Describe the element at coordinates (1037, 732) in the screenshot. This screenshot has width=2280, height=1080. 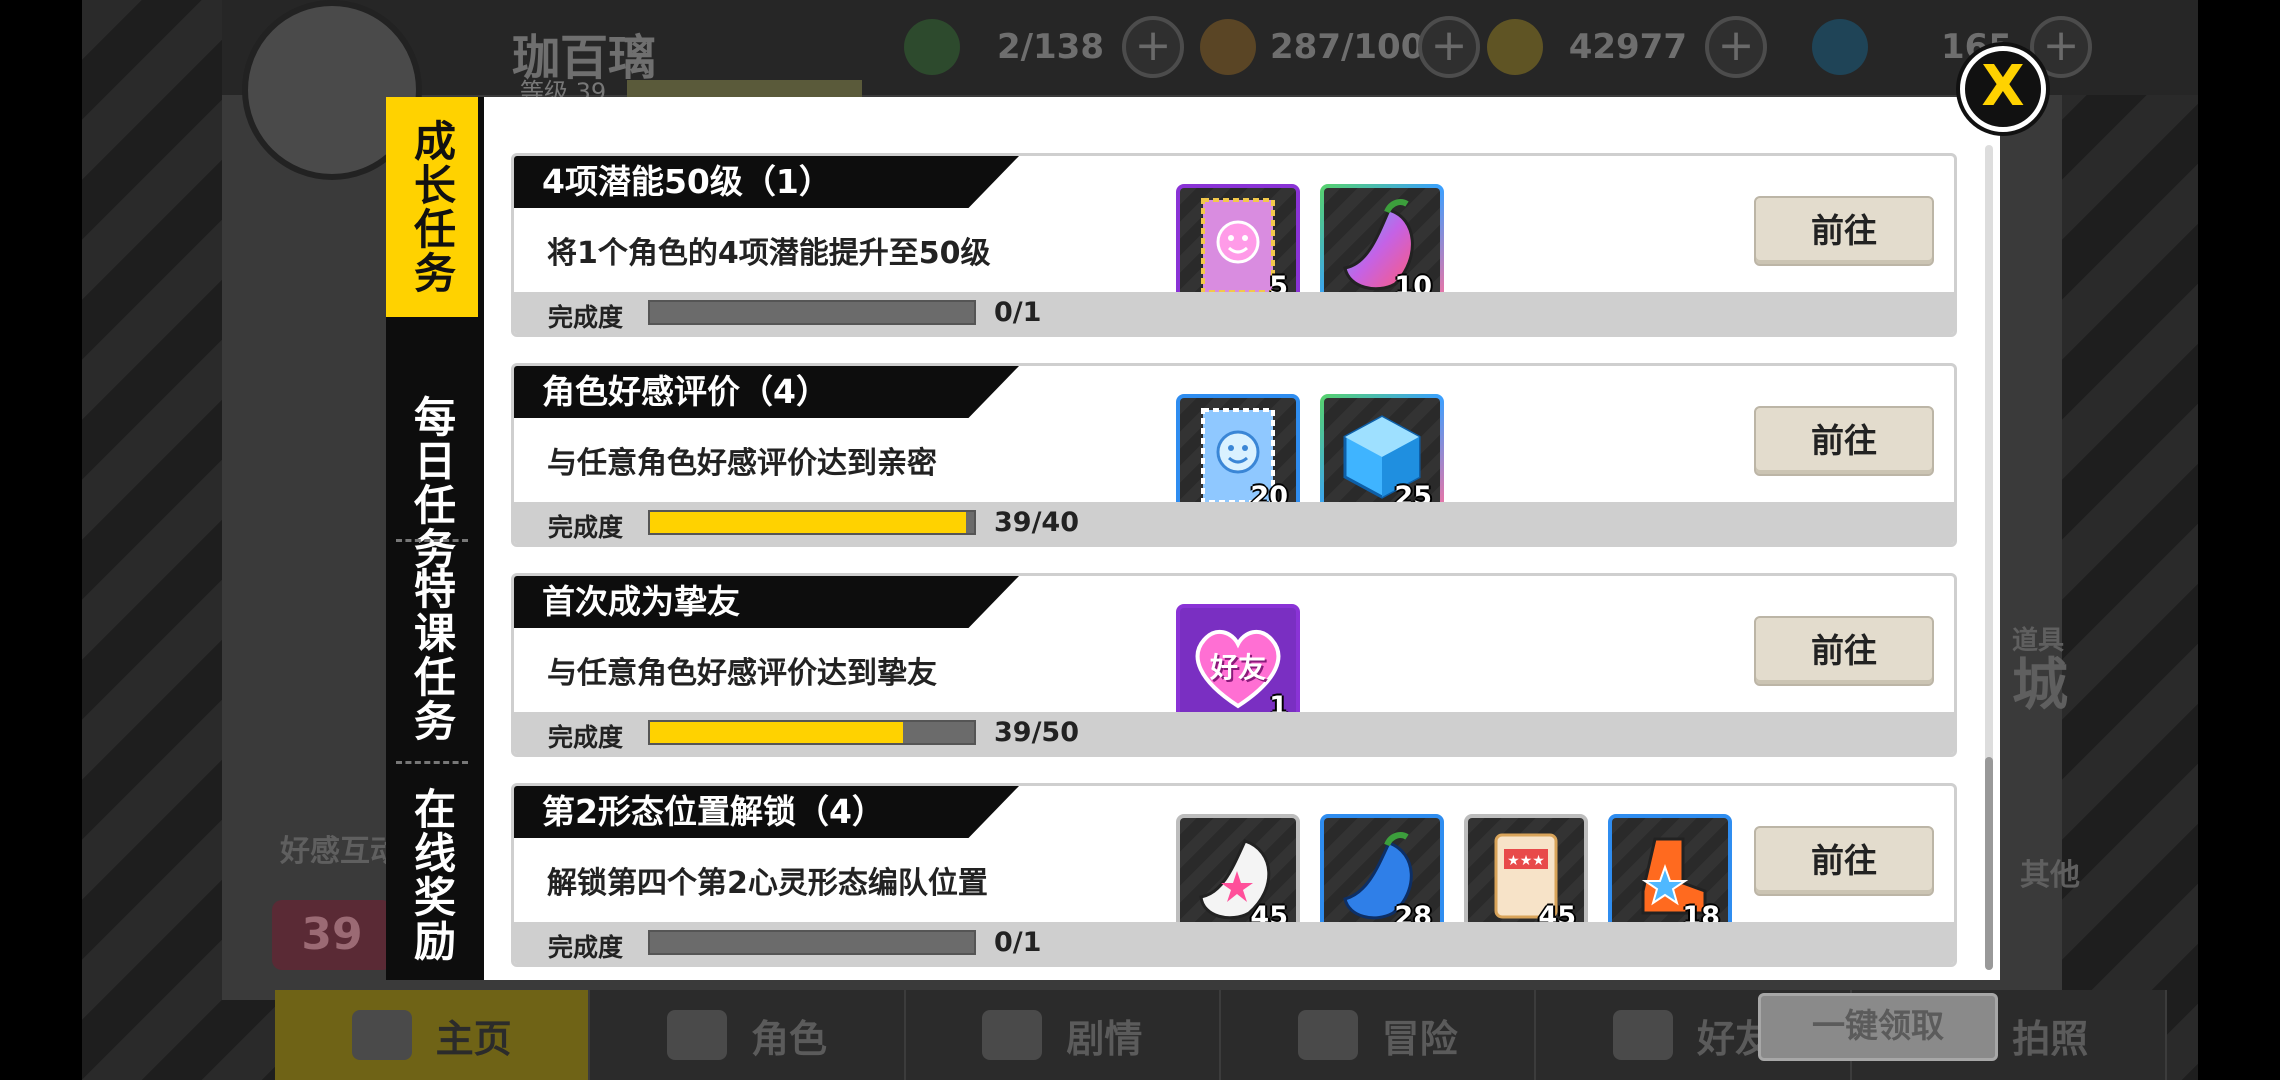
I see `progress-count: 39/50` at that location.